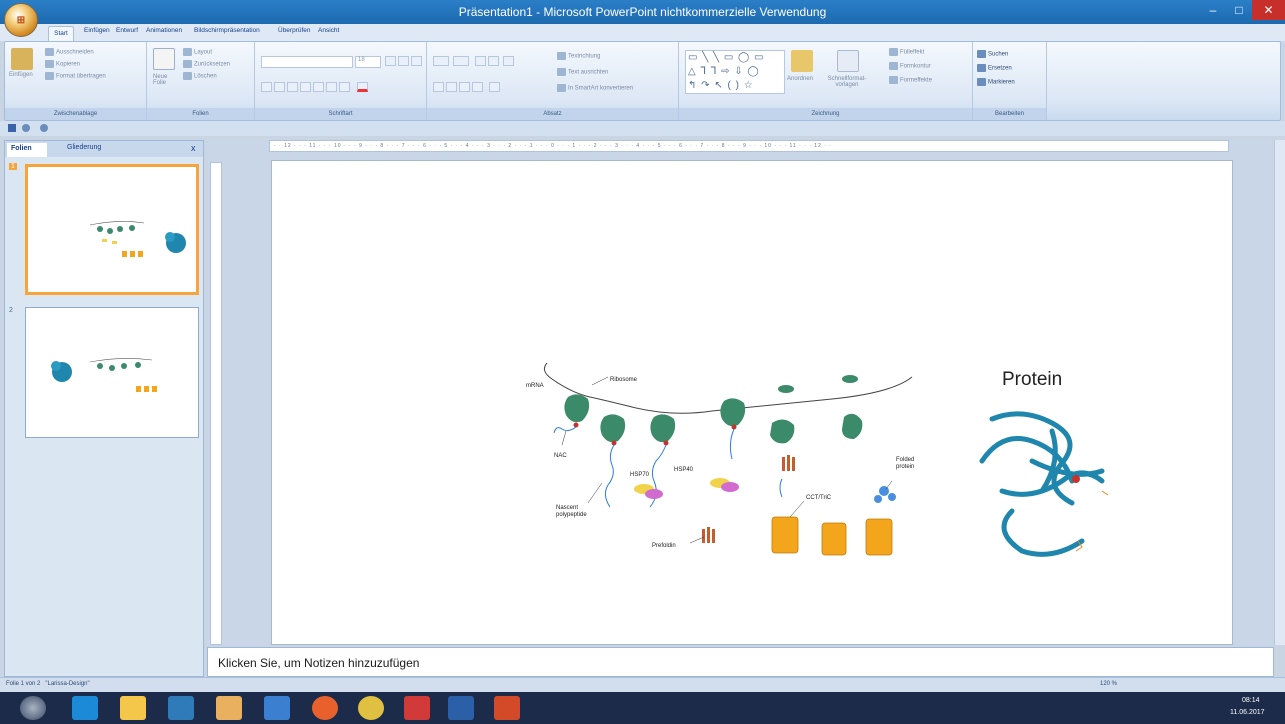  Describe the element at coordinates (906, 52) in the screenshot. I see `shape-fill-button: Fülleffekt` at that location.